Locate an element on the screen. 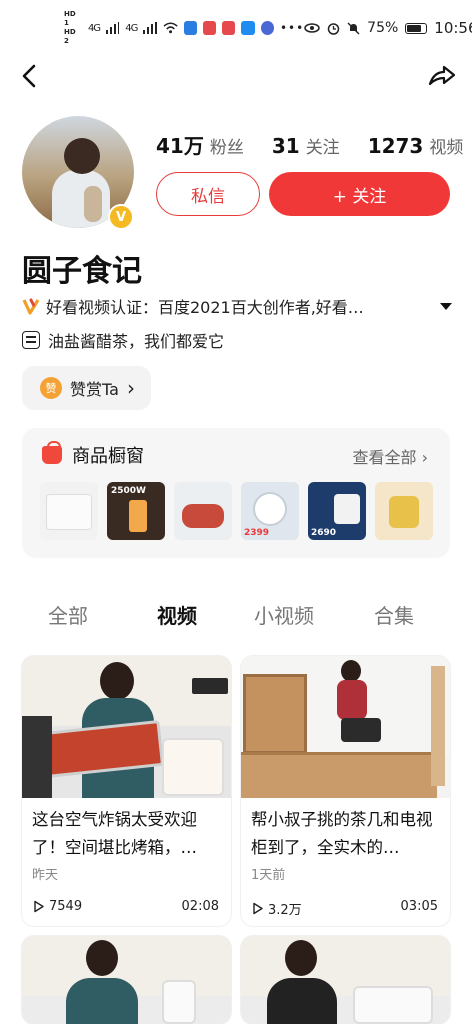  bio-row: 油盐酱醋茶，我们都爱它 is located at coordinates (123, 340).